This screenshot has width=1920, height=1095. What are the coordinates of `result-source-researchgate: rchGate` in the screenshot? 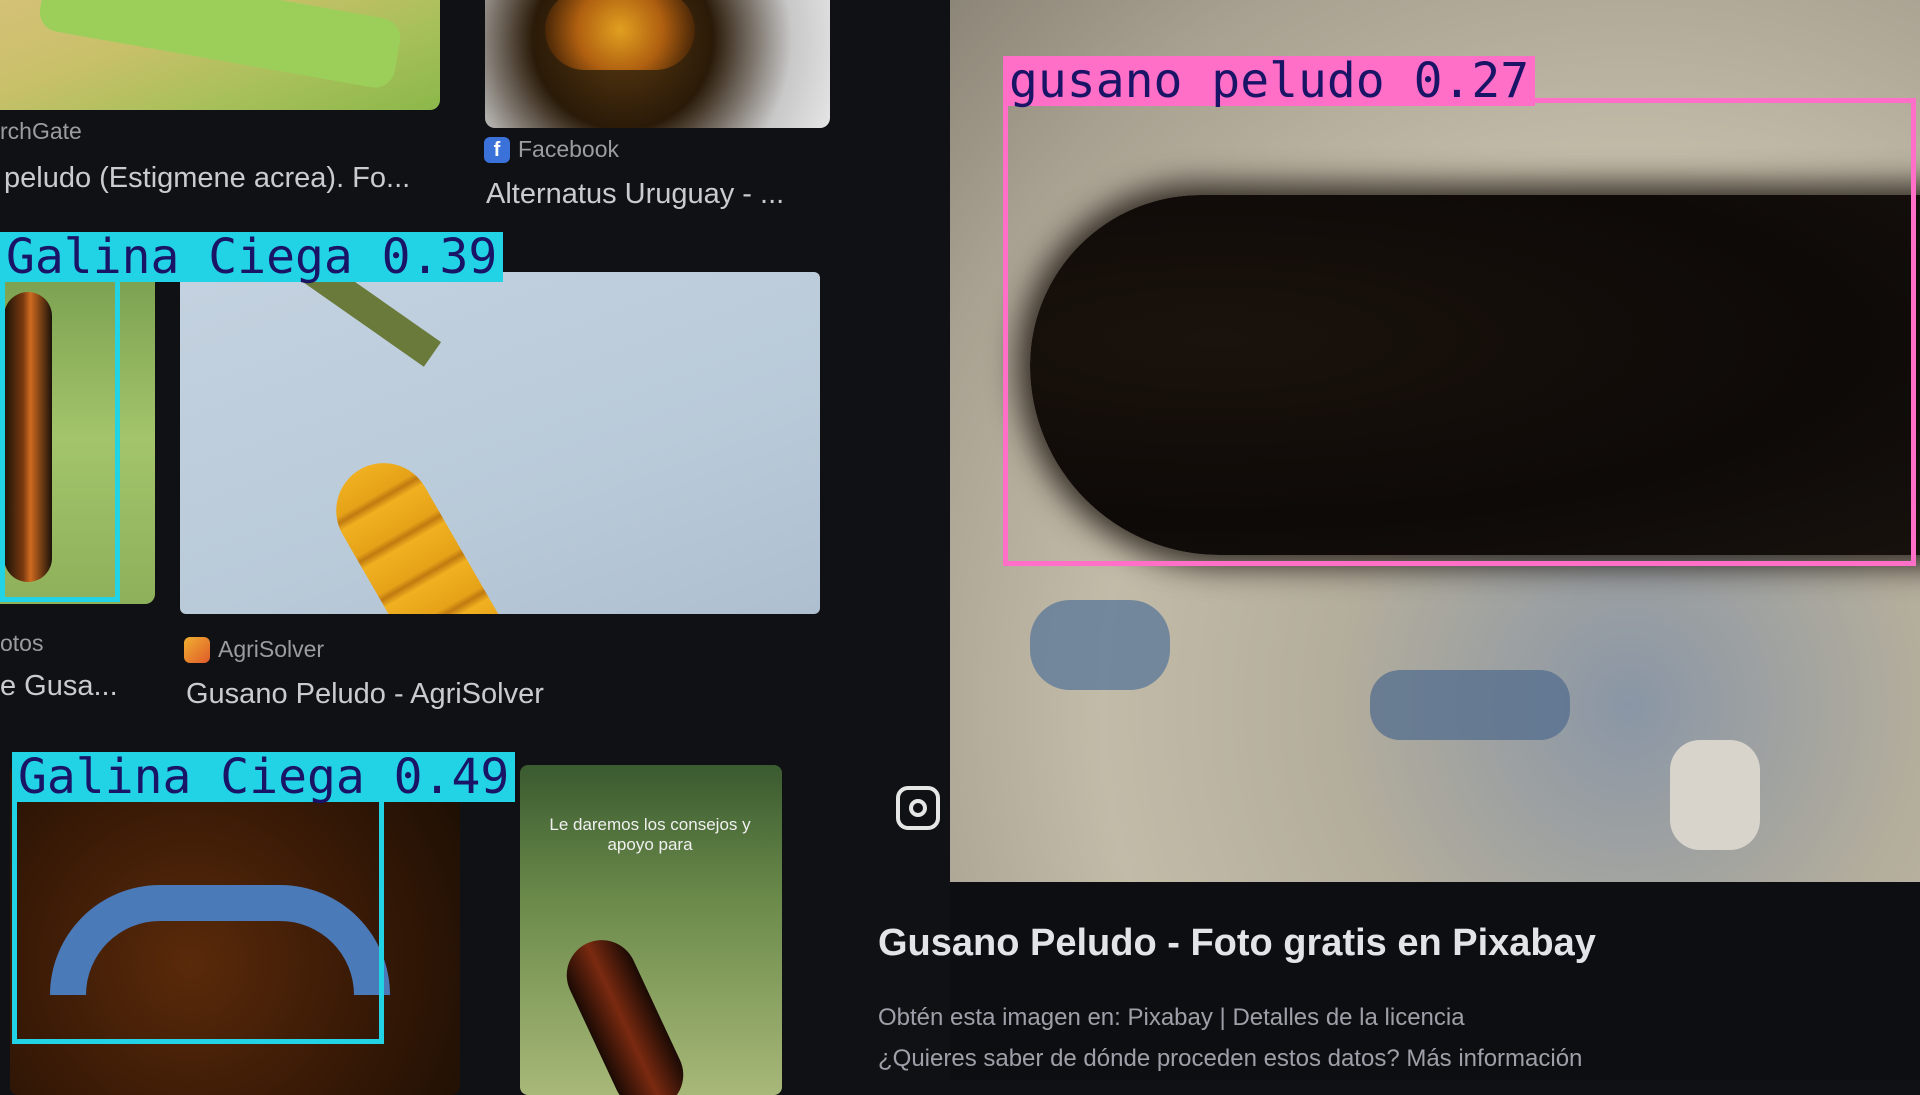 It's located at (41, 131).